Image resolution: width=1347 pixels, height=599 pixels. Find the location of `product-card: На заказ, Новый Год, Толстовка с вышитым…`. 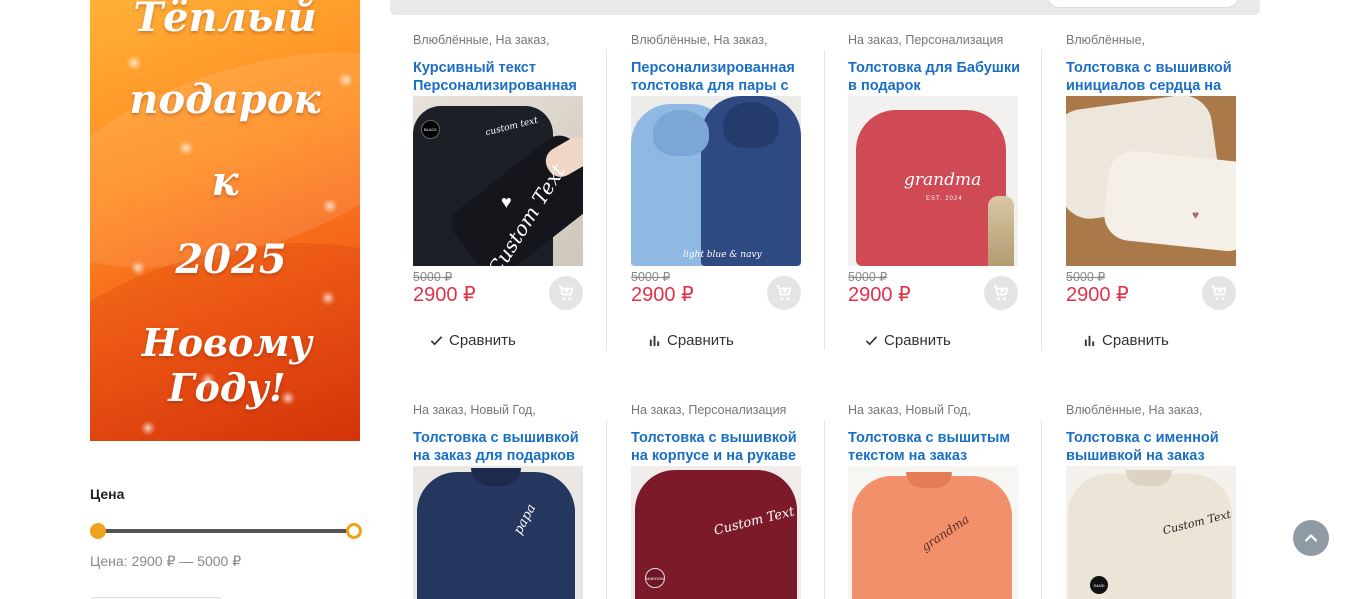

product-card: На заказ, Новый Год, Толстовка с вышитым… is located at coordinates (921, 501).